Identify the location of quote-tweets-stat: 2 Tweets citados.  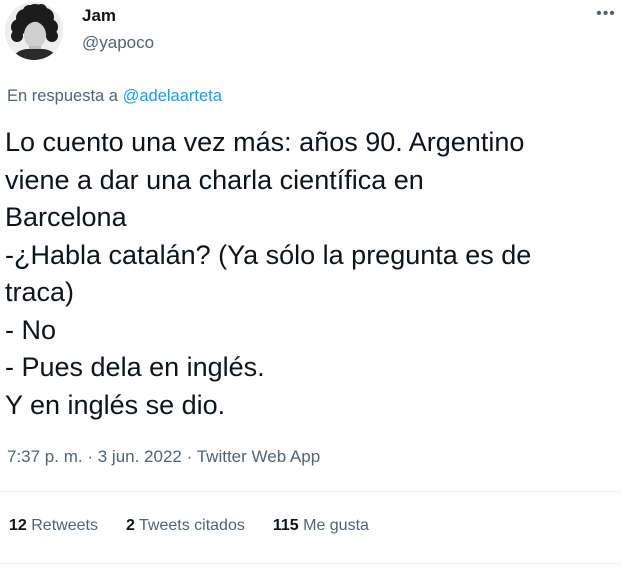
(185, 526).